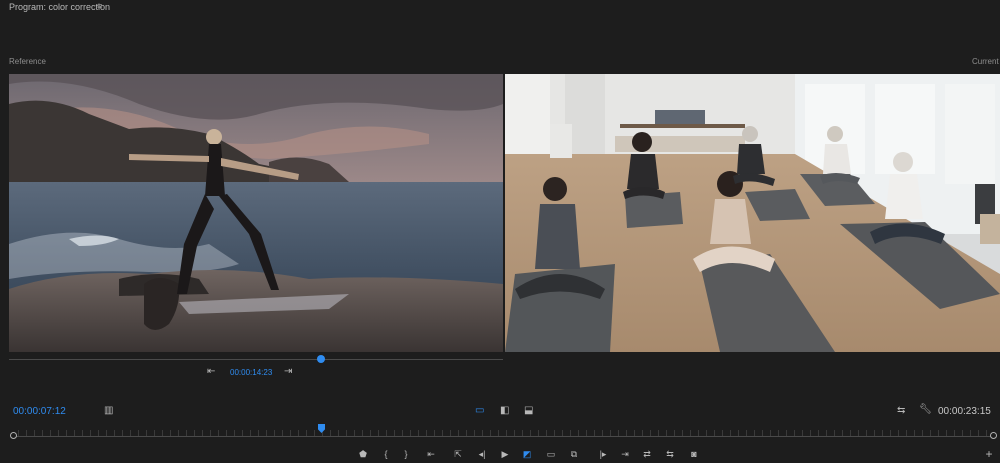 The image size is (1000, 463). Describe the element at coordinates (989, 454) in the screenshot. I see `add-button-icon: +` at that location.